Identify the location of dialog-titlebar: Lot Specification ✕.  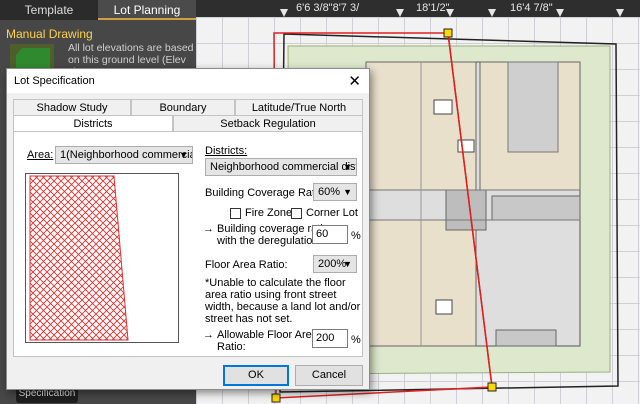
(188, 81).